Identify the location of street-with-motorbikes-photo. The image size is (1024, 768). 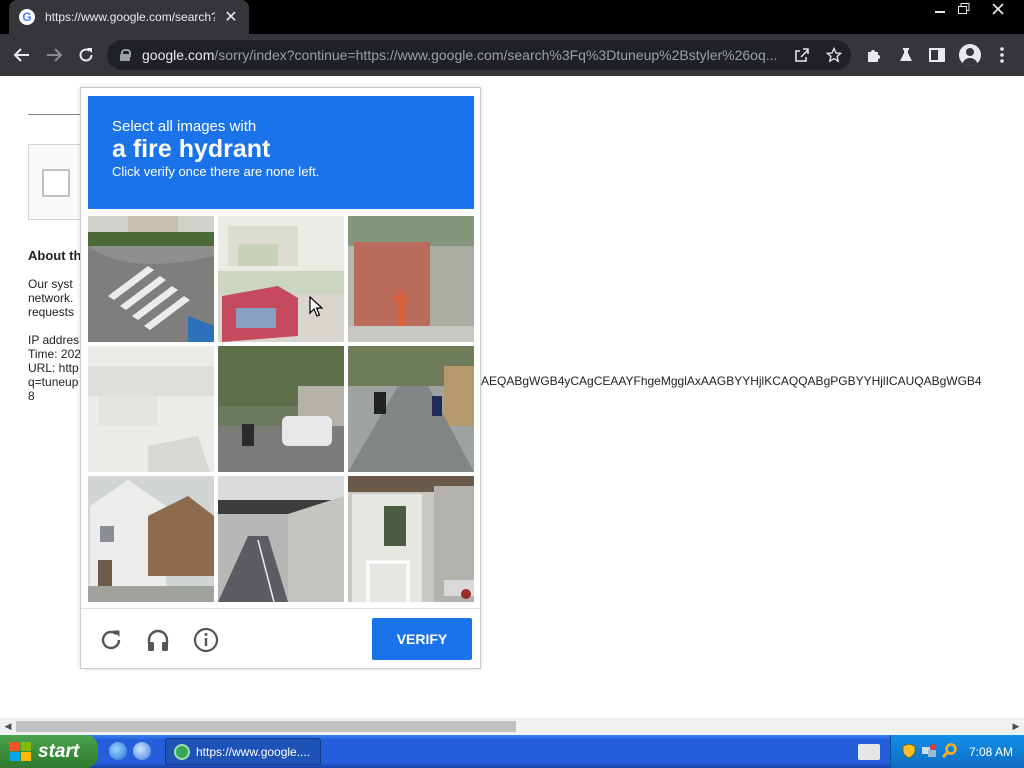
(411, 409).